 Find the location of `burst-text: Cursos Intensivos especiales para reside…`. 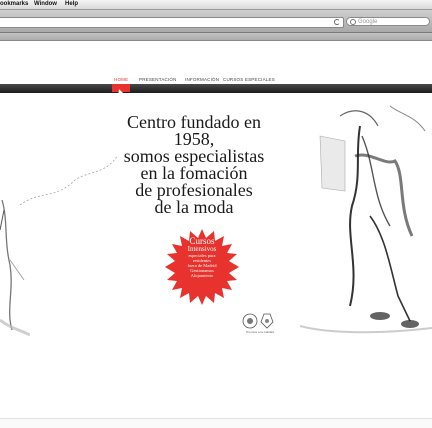

burst-text: Cursos Intensivos especiales para reside… is located at coordinates (202, 257).